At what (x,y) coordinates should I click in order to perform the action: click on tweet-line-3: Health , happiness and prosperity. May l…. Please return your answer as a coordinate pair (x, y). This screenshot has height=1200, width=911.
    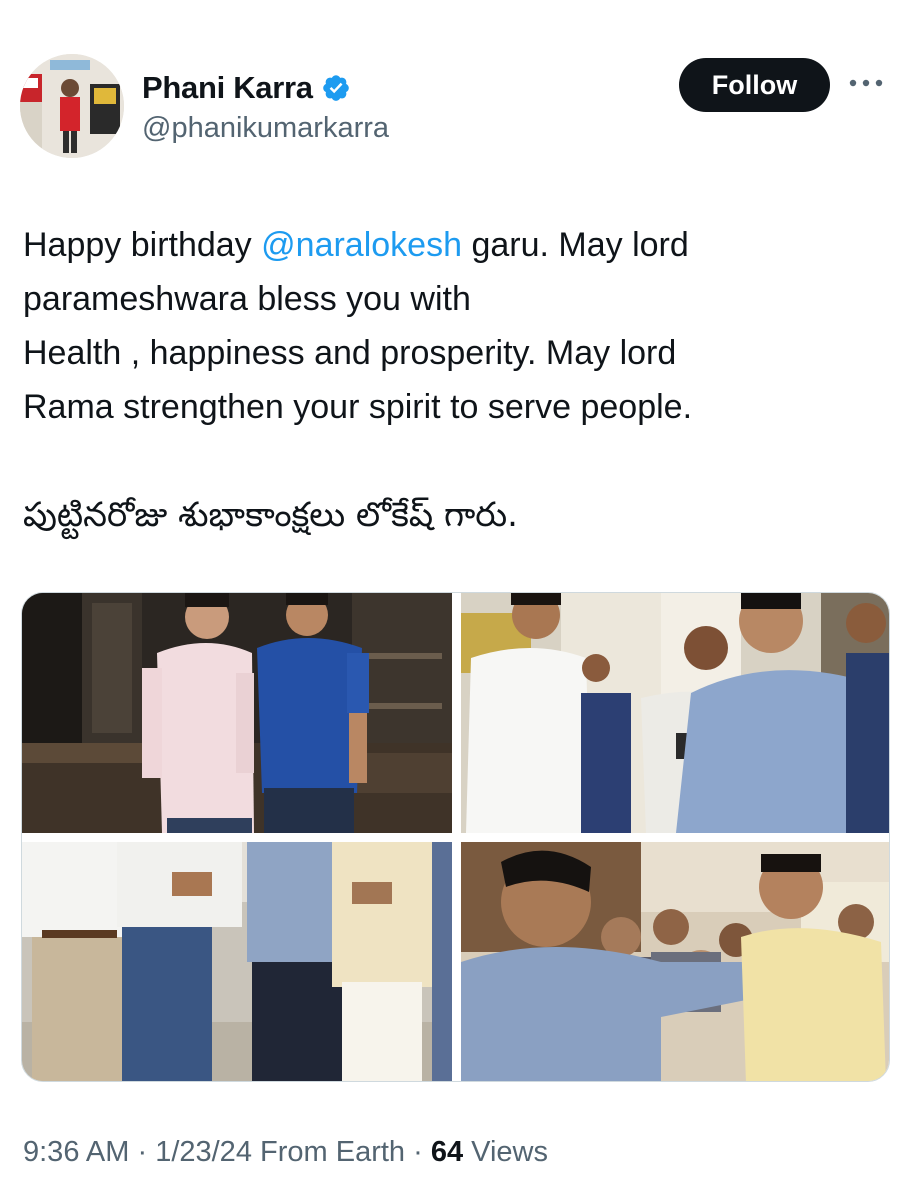
    Looking at the image, I should click on (350, 353).